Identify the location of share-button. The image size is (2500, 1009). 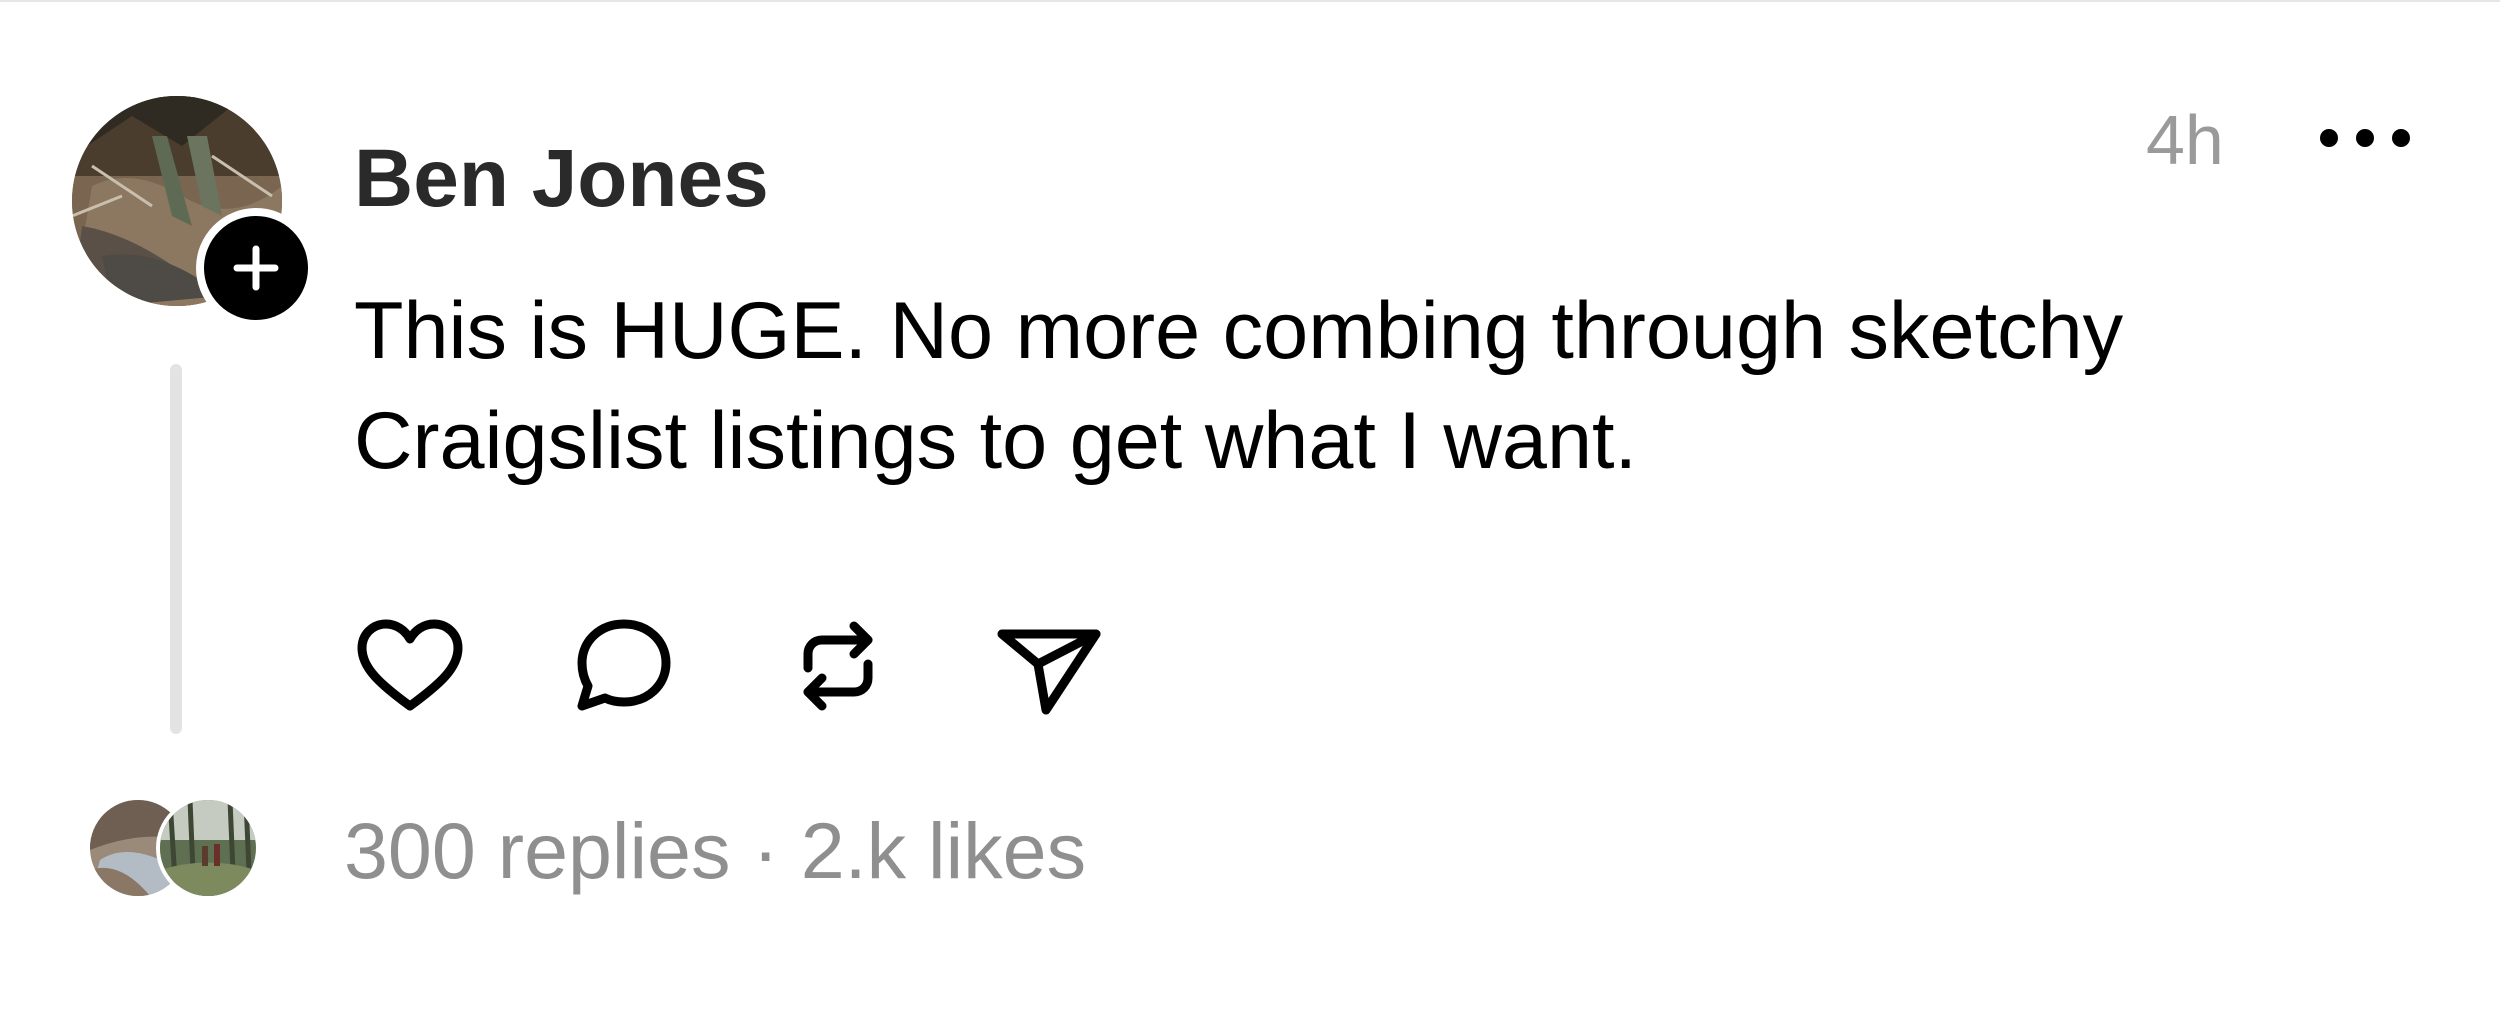
(1048, 666).